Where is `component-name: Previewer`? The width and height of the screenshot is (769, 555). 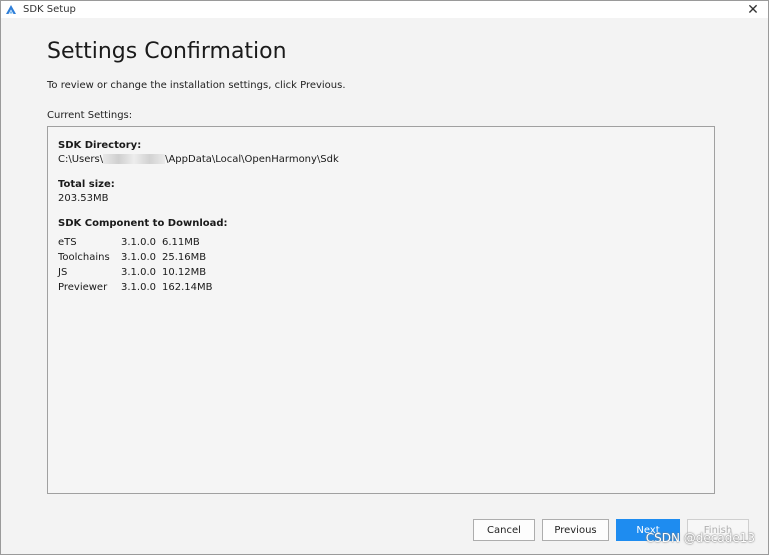
component-name: Previewer is located at coordinates (83, 287).